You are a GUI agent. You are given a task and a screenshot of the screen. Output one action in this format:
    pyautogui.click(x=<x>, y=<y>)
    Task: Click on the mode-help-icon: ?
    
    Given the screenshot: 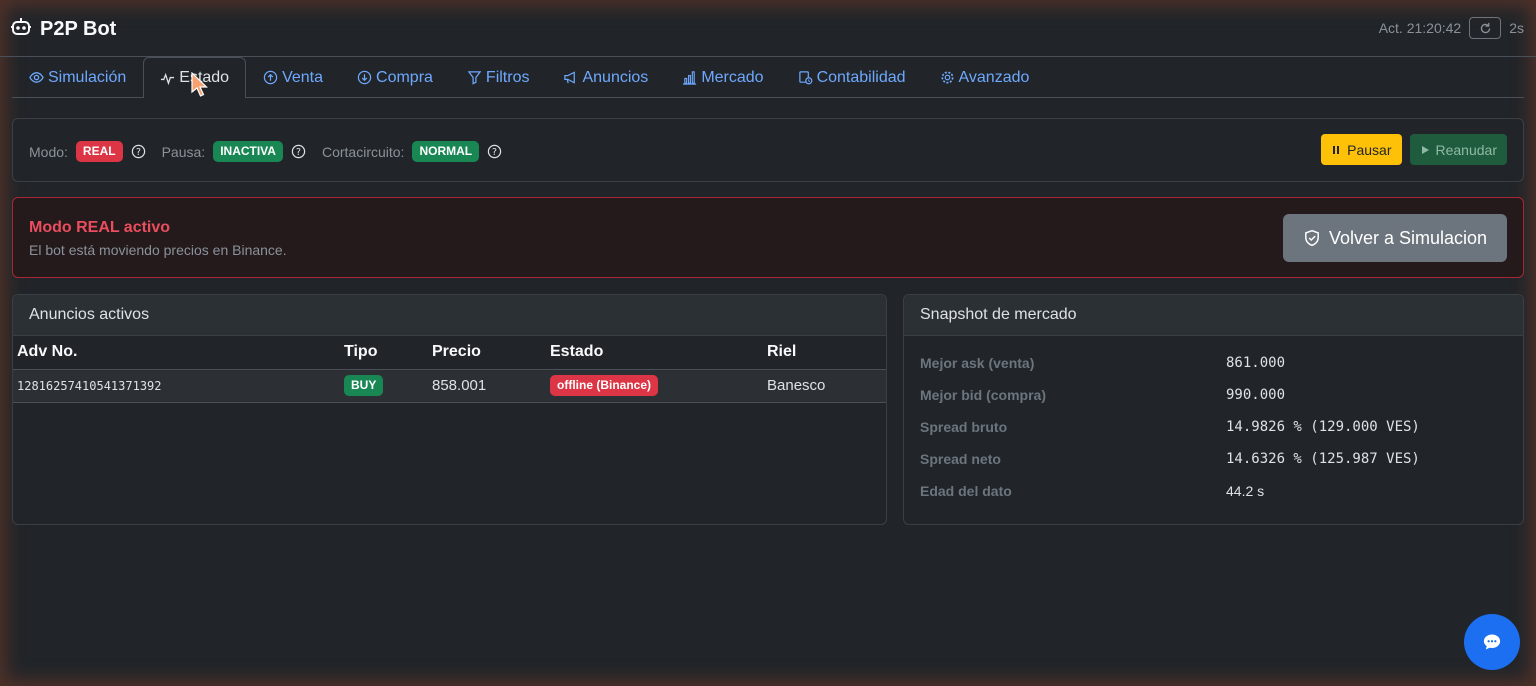 What is the action you would take?
    pyautogui.click(x=138, y=151)
    